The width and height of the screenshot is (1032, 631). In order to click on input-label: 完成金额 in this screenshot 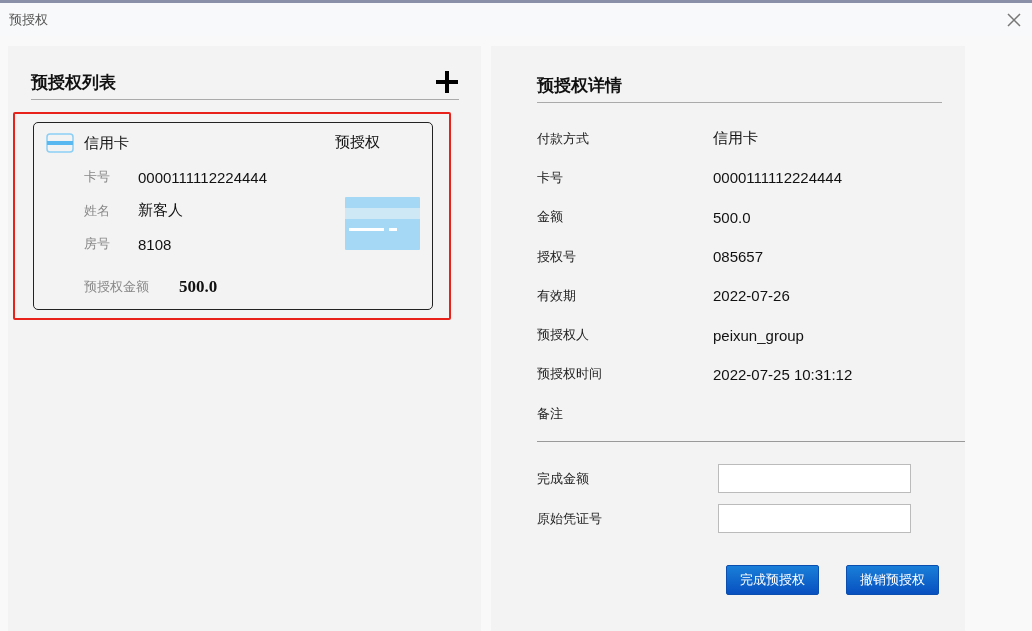, I will do `click(563, 478)`.